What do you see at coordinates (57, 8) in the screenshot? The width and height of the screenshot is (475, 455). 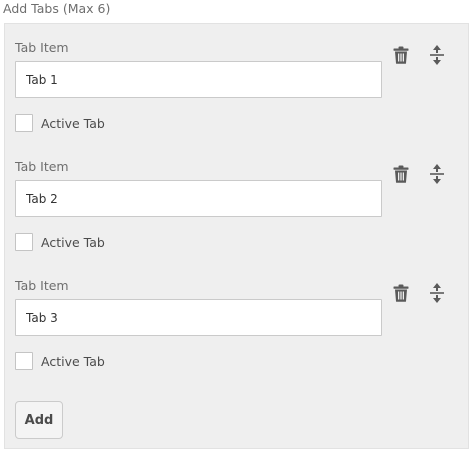 I see `section-title: Add Tabs (Max 6)` at bounding box center [57, 8].